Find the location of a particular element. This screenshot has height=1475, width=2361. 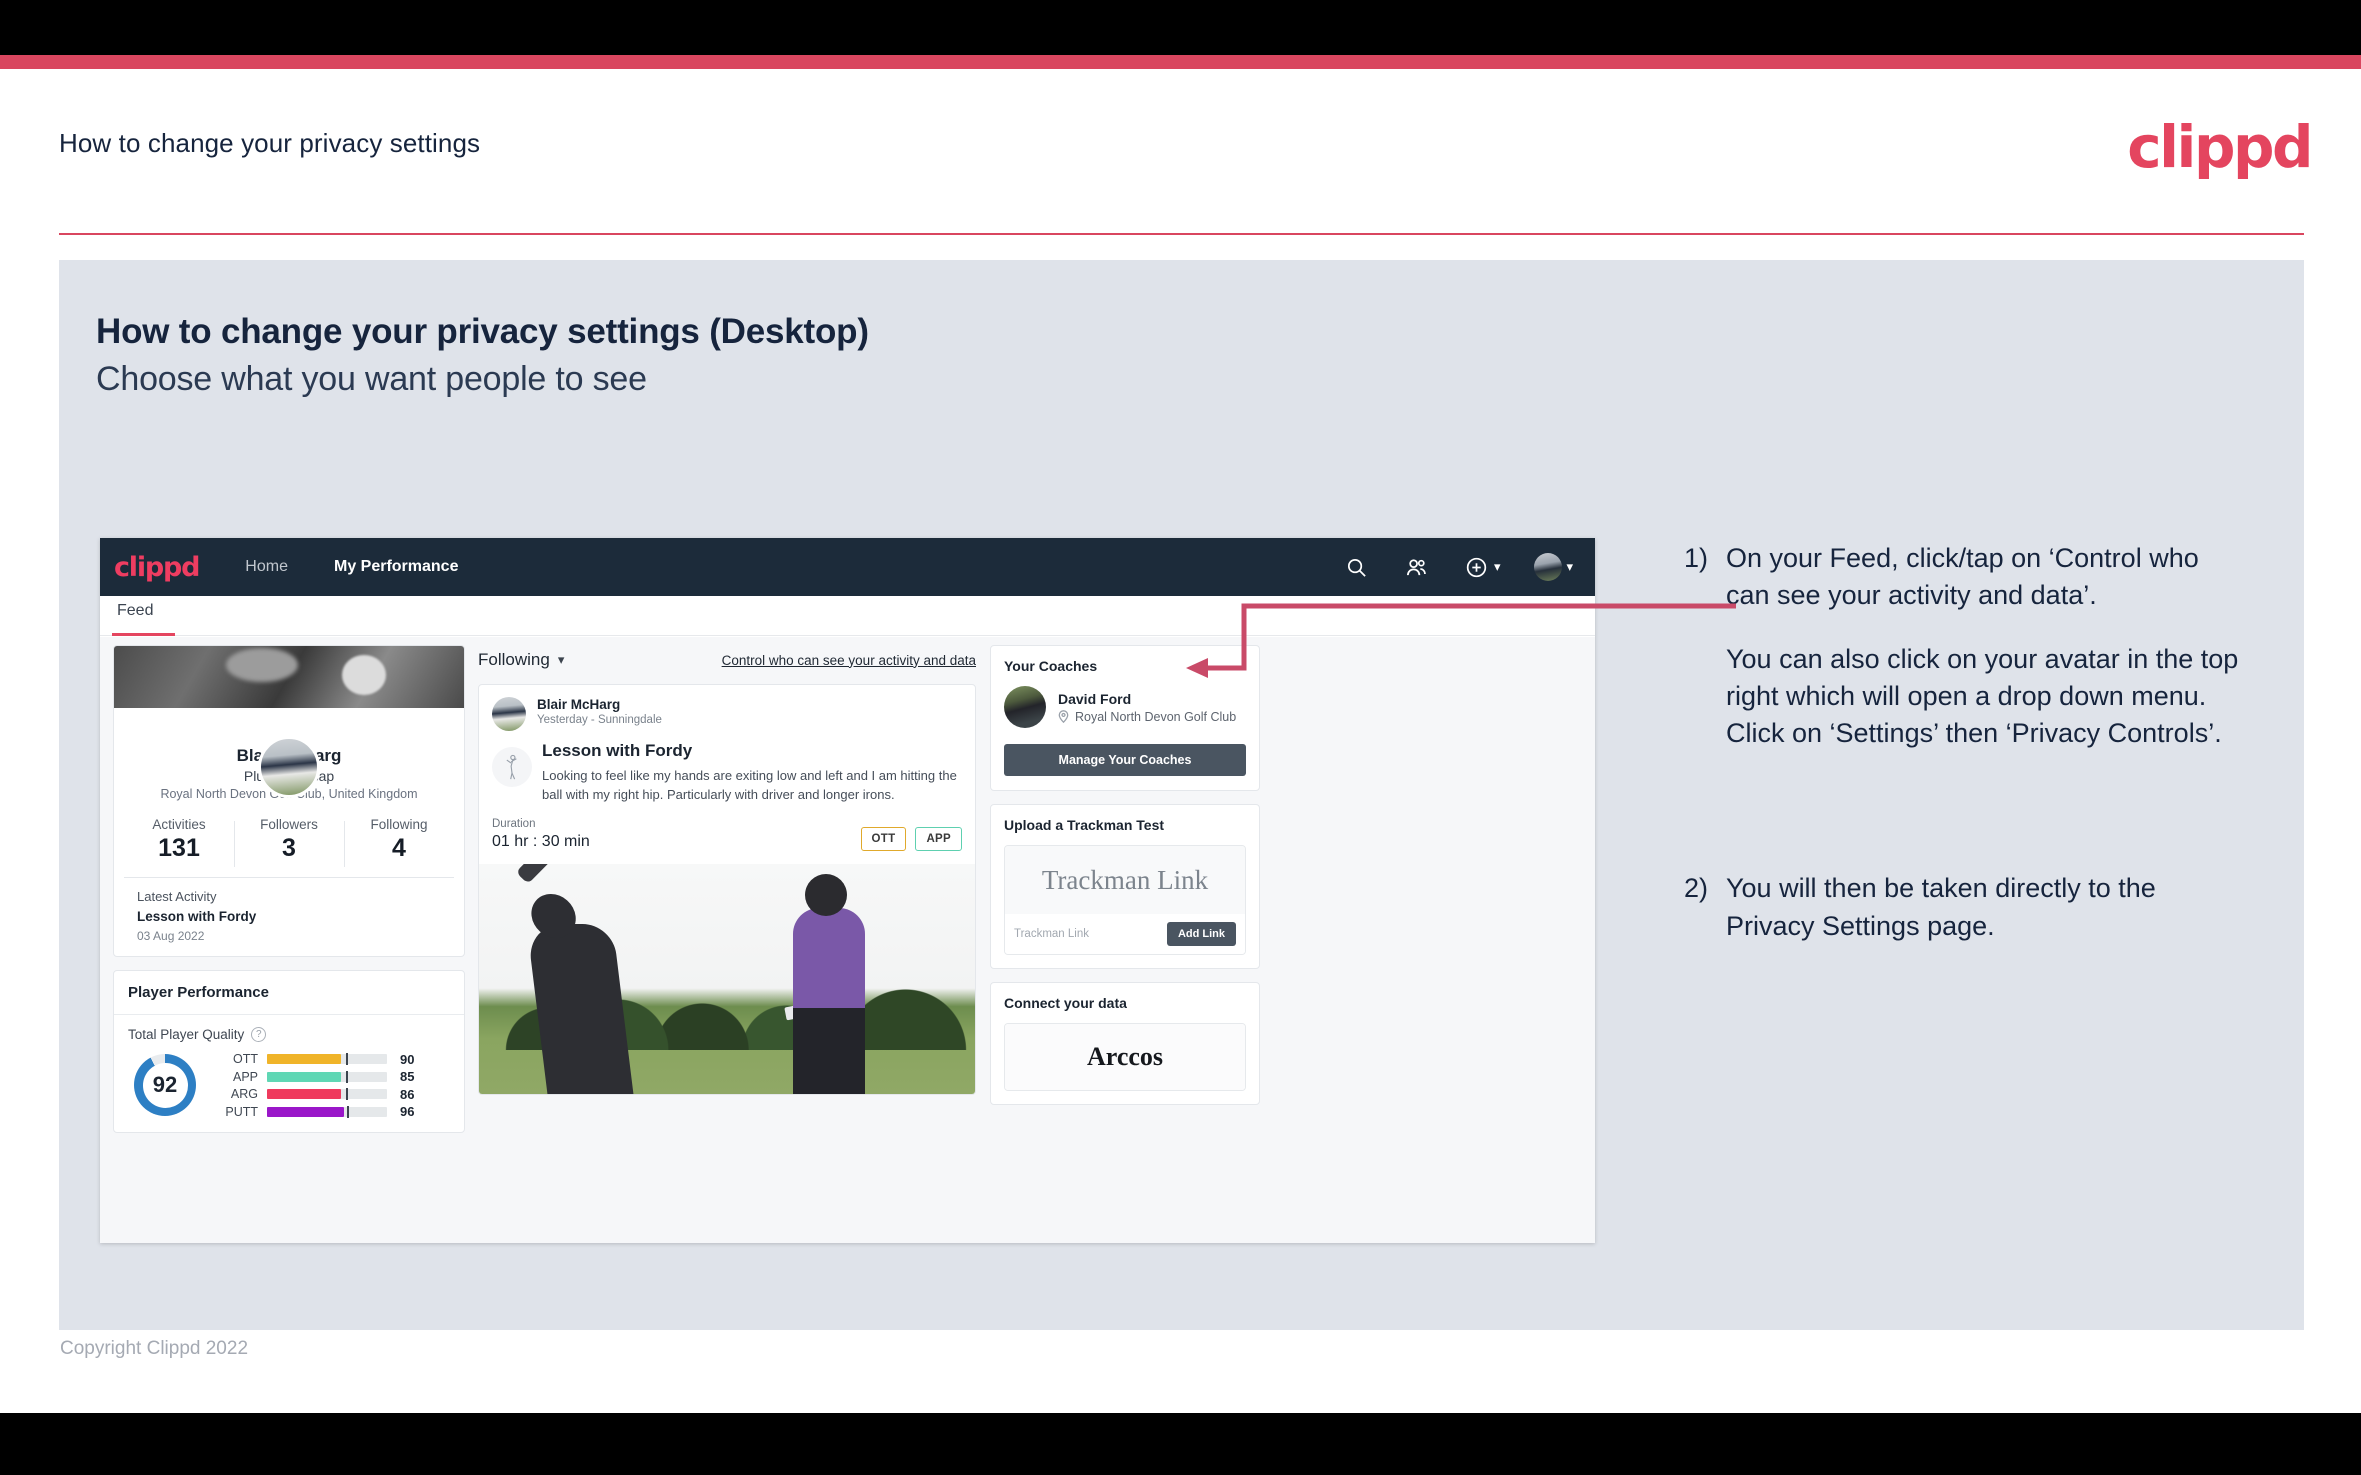

profile-avatar is located at coordinates (289, 767).